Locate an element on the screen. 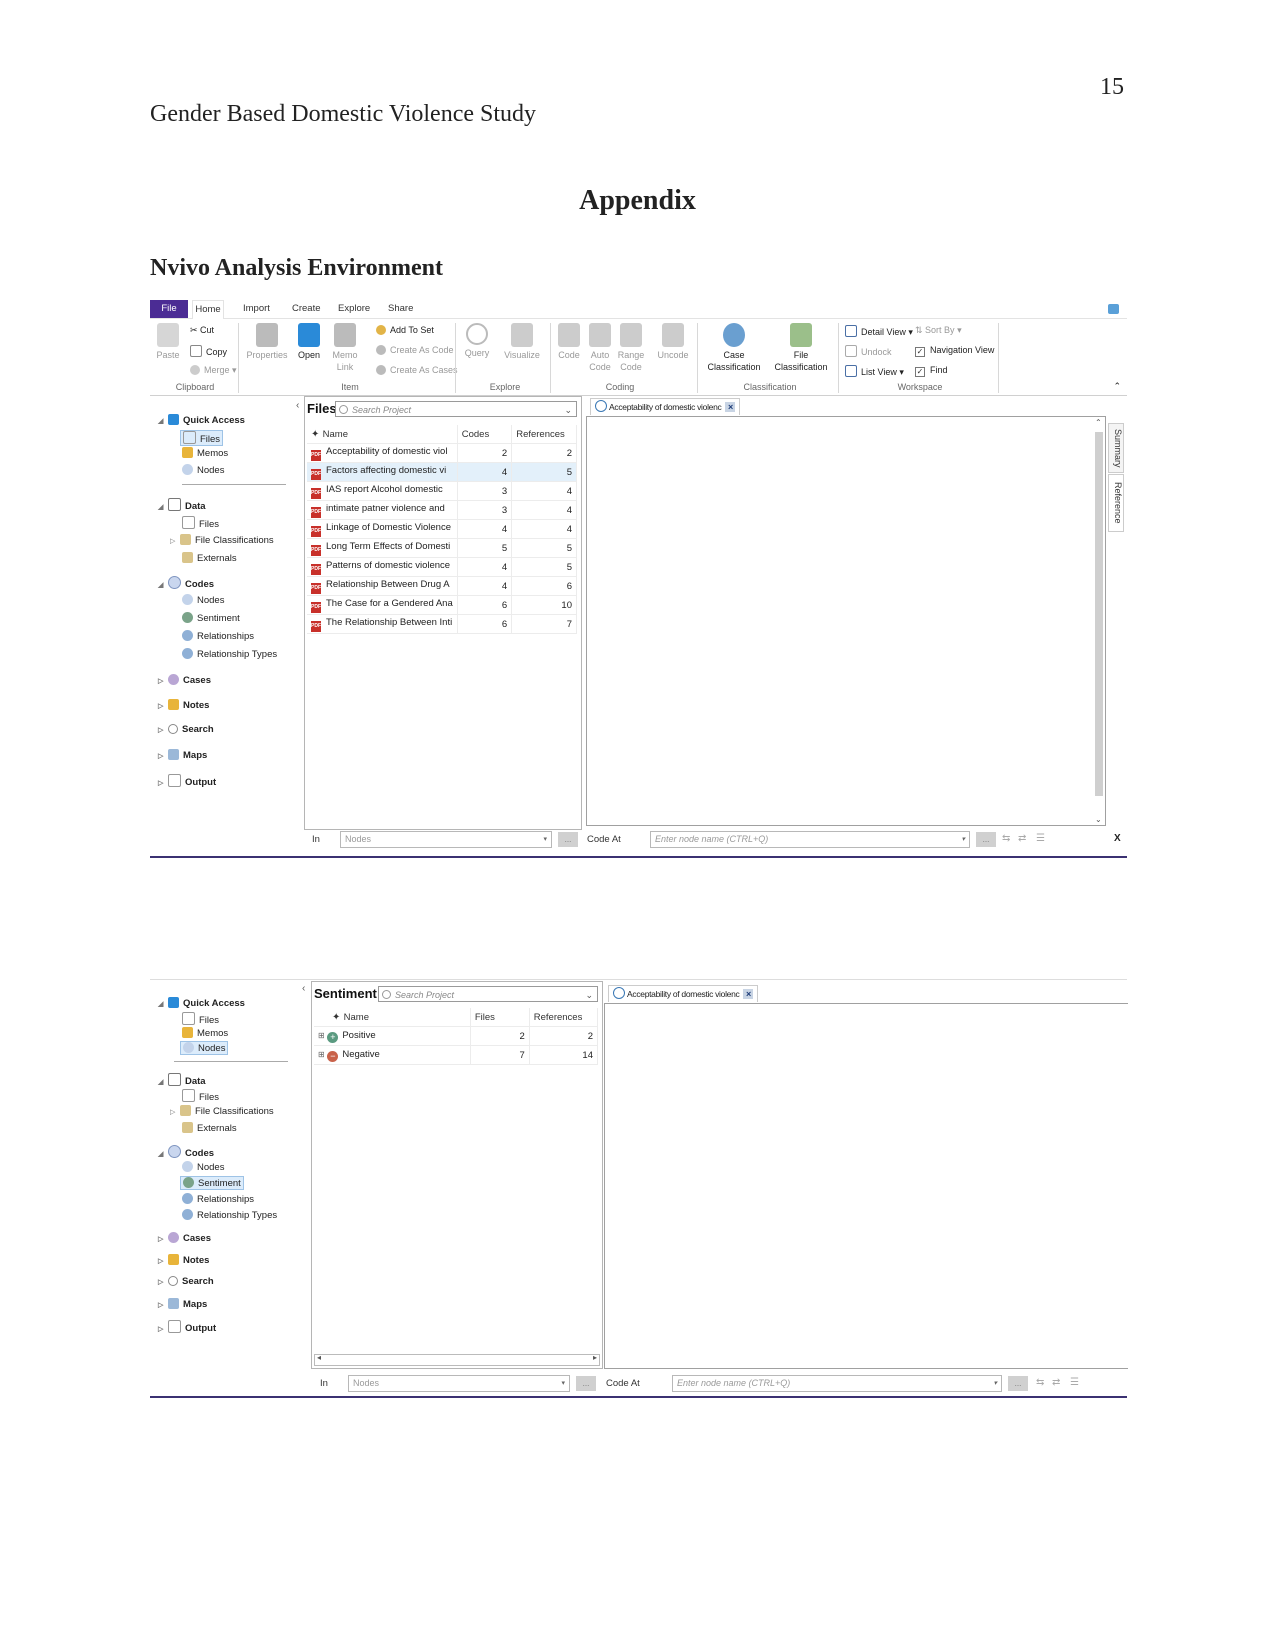  scroll-right-icon: ▸ is located at coordinates (595, 1357).